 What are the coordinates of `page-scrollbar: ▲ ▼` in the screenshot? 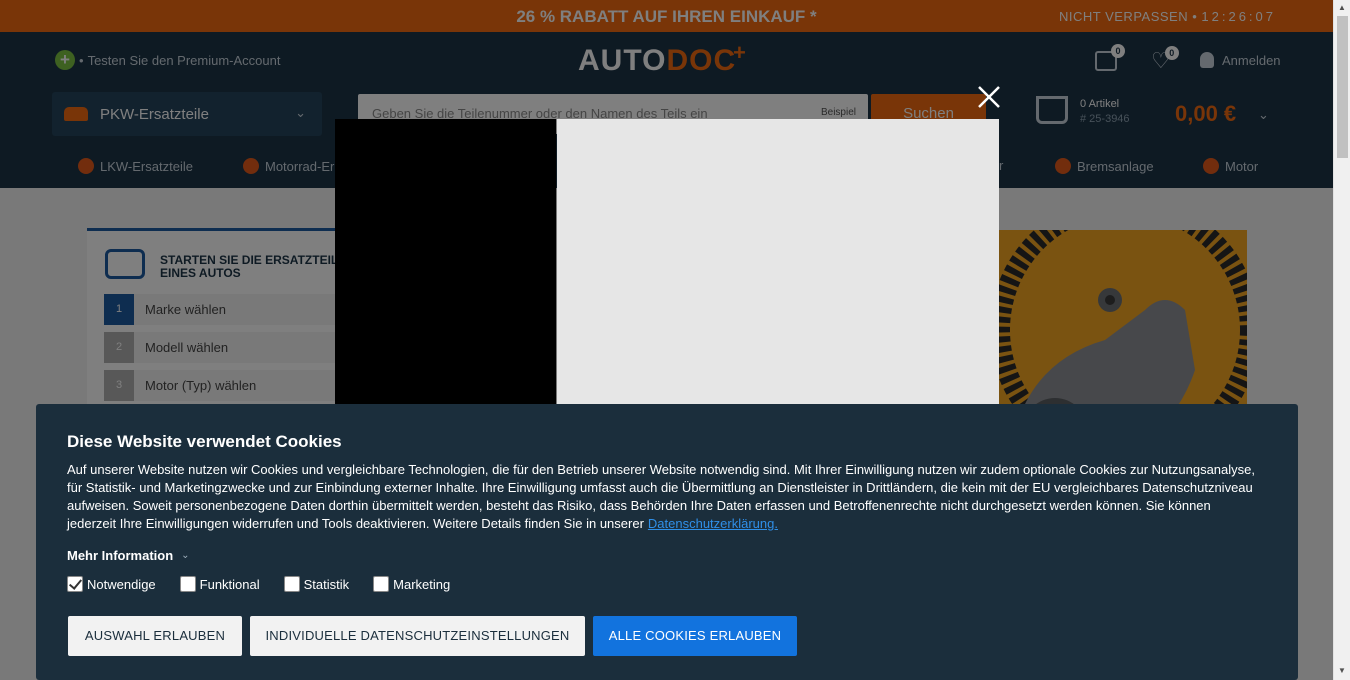 It's located at (1341, 340).